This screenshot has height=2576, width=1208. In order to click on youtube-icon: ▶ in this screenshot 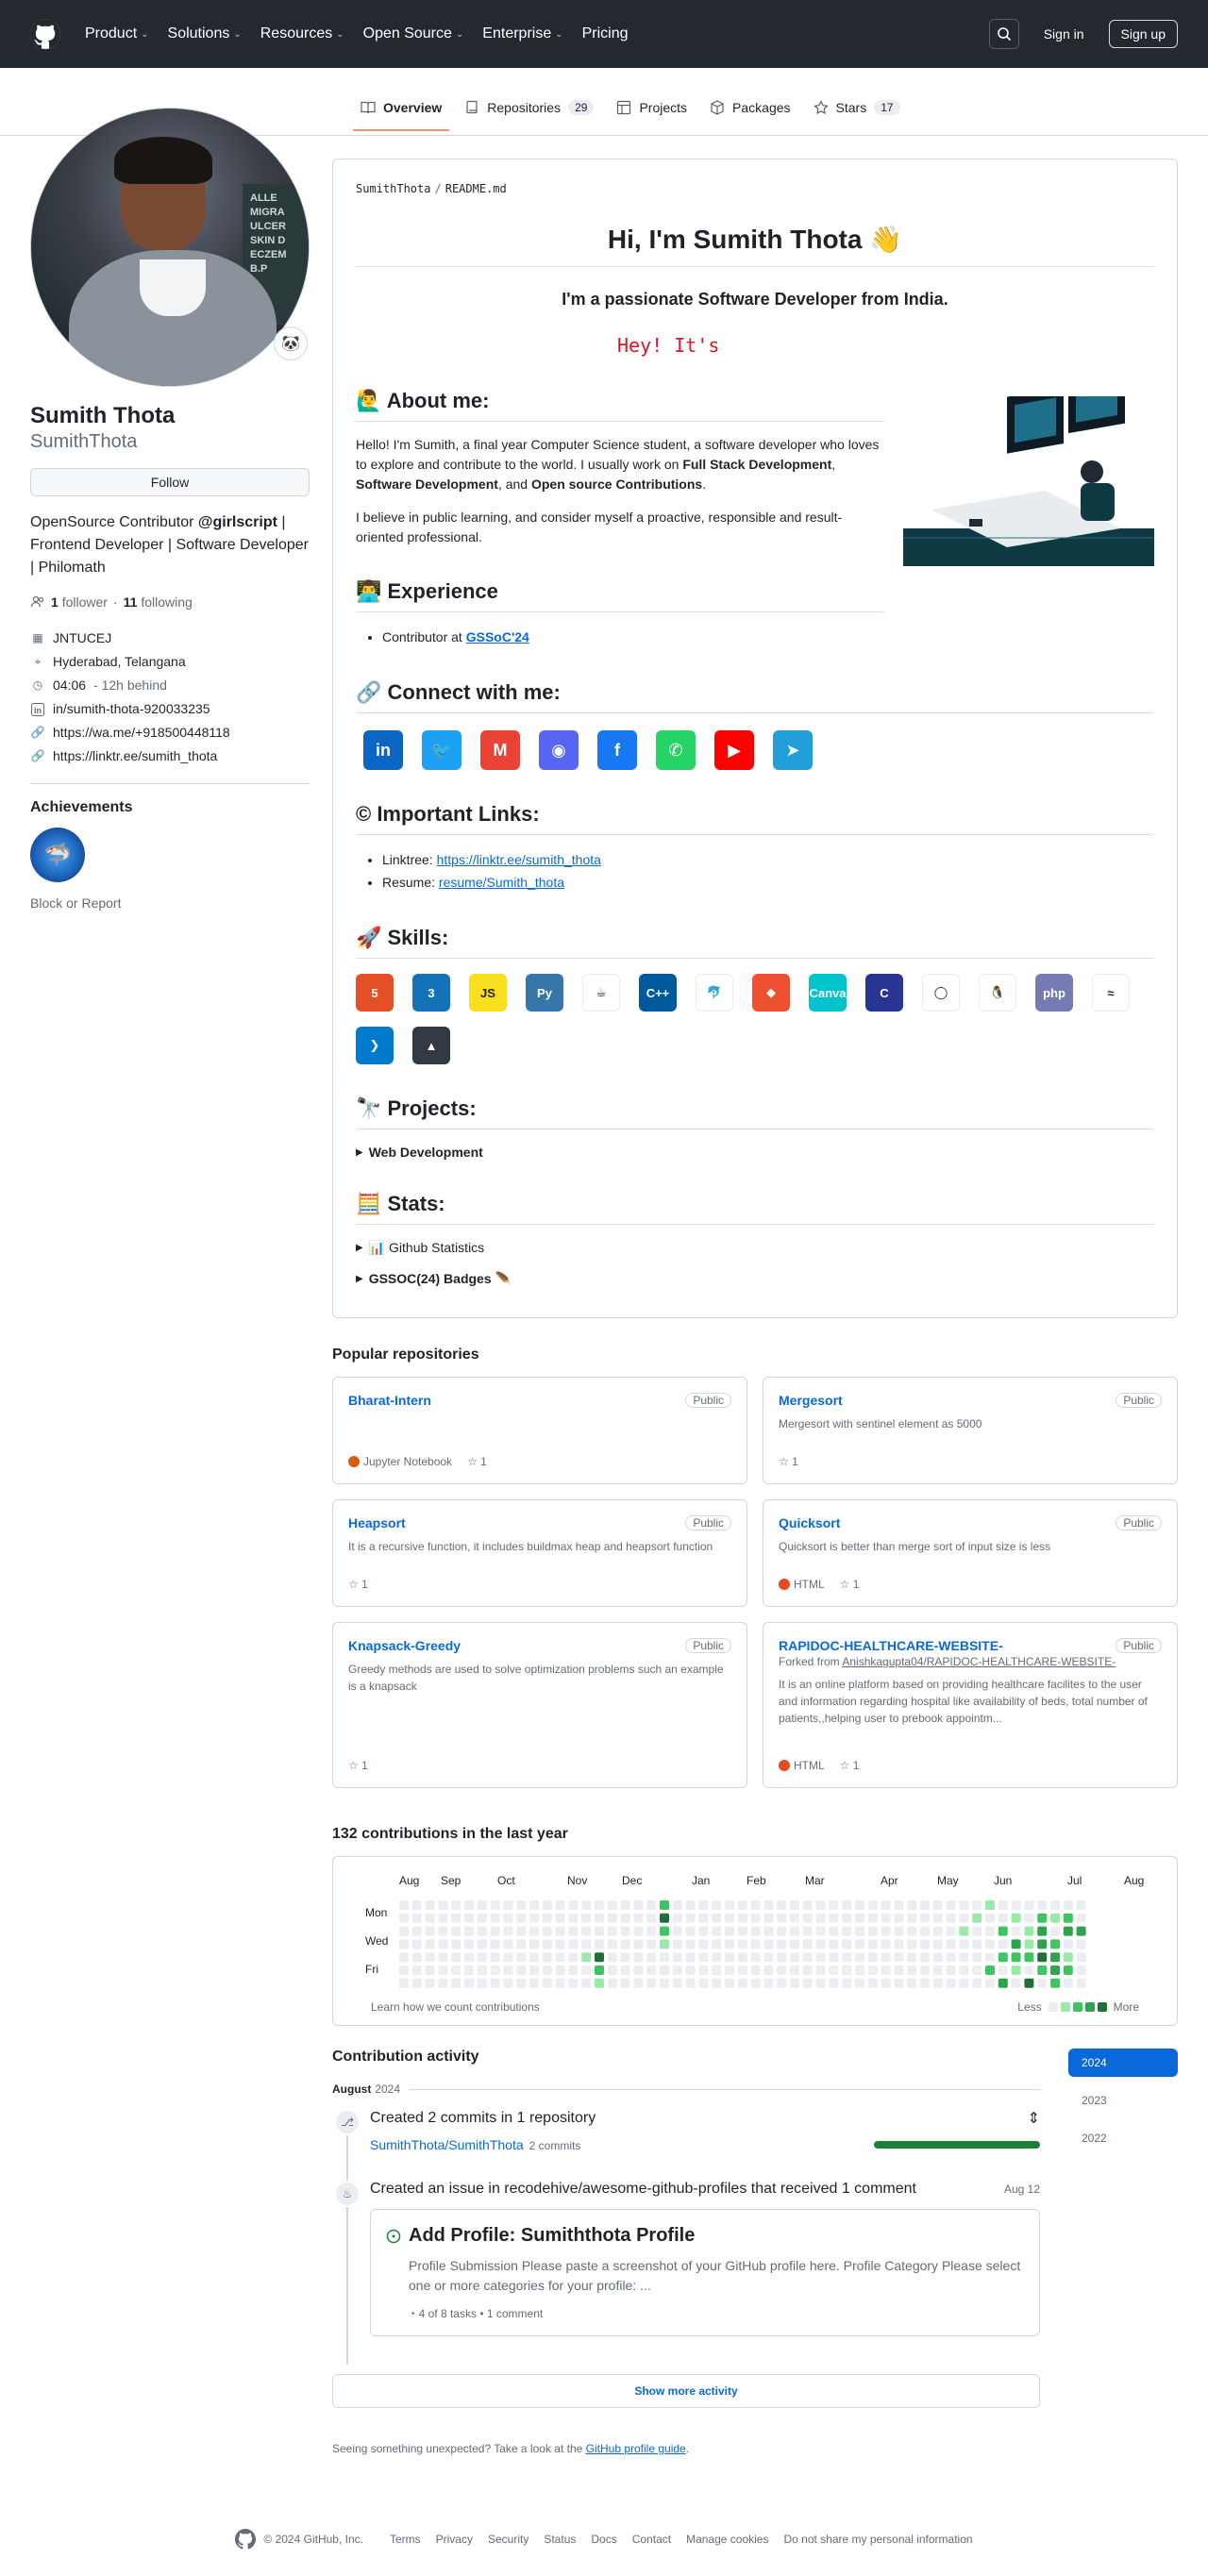, I will do `click(734, 750)`.